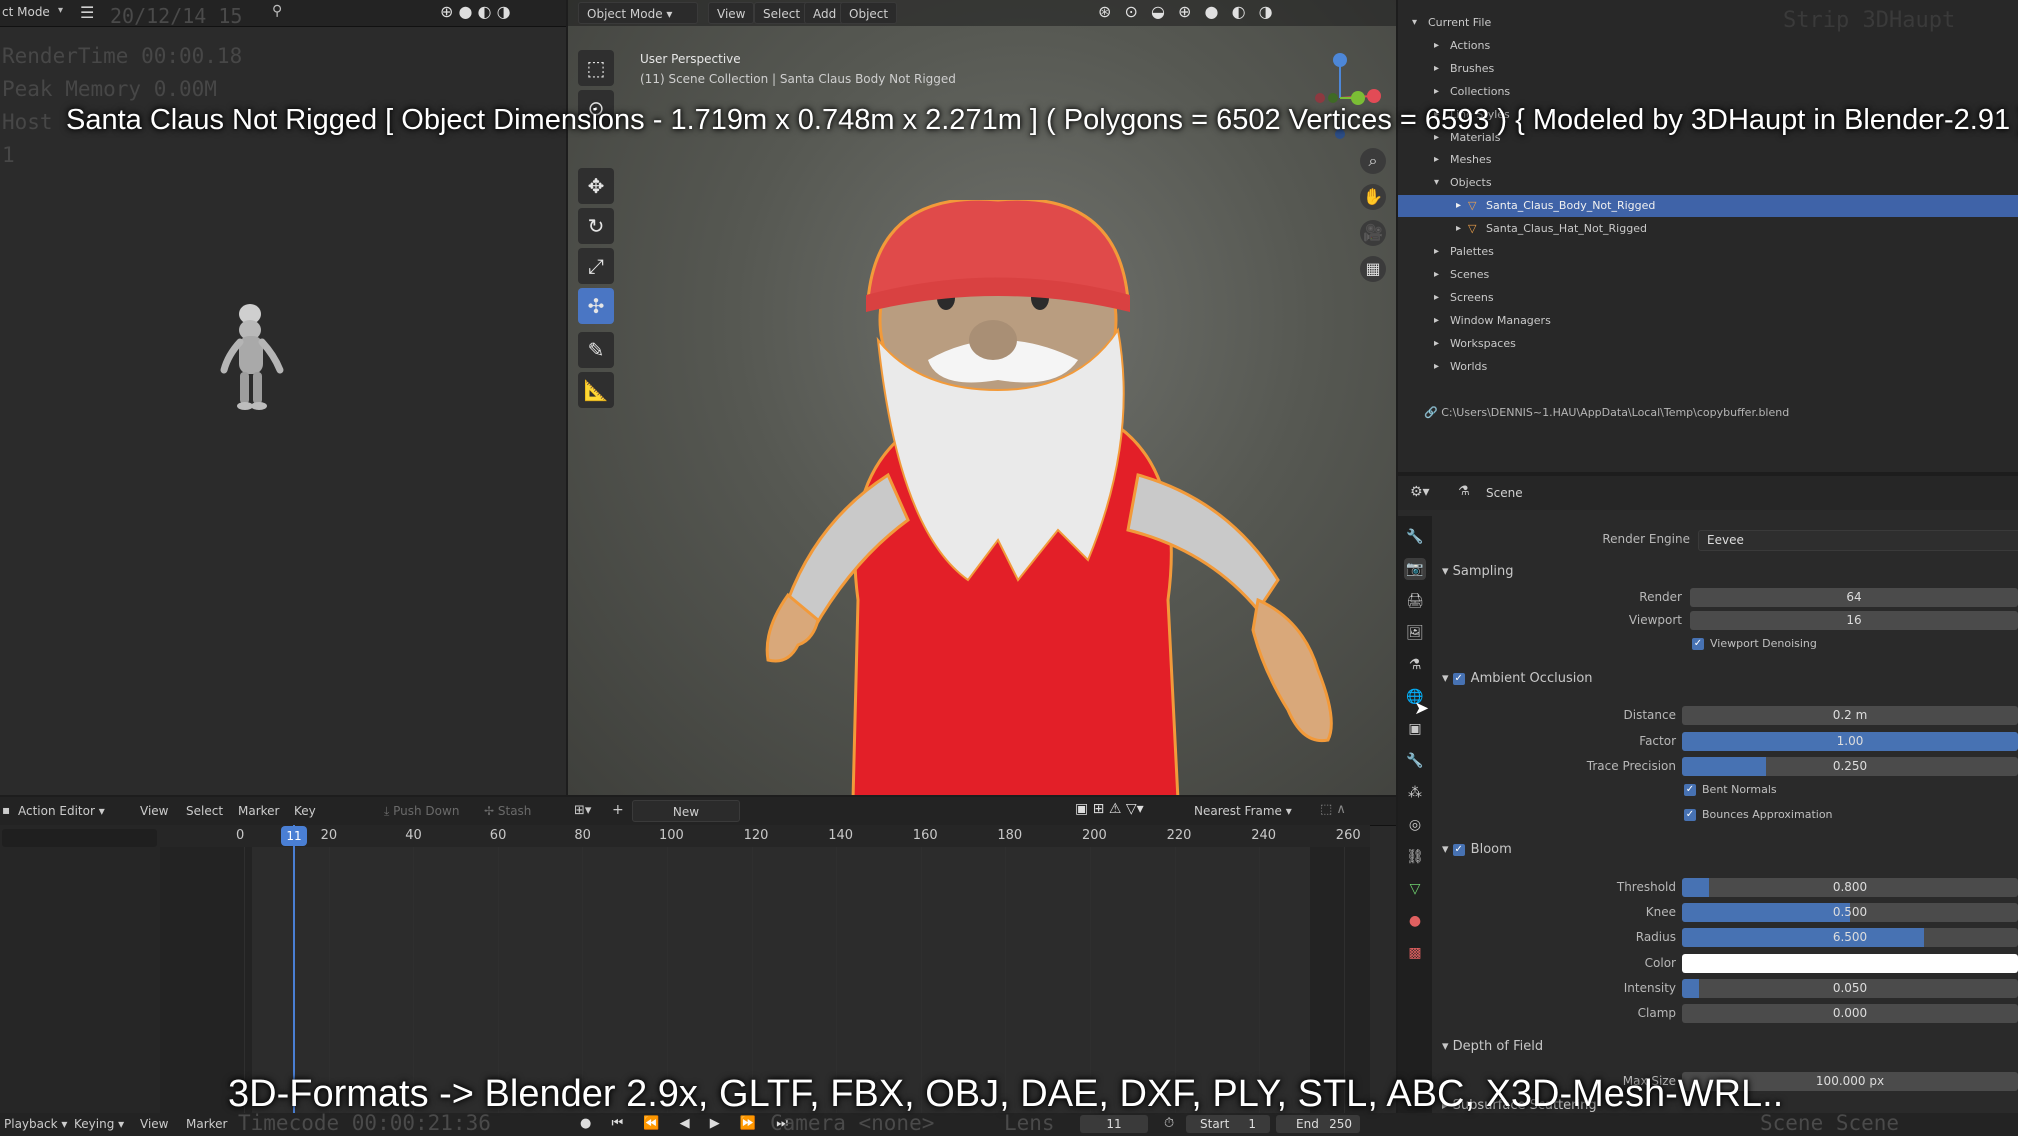  Describe the element at coordinates (1478, 571) in the screenshot. I see `sampling-section: ▾ Sampling` at that location.